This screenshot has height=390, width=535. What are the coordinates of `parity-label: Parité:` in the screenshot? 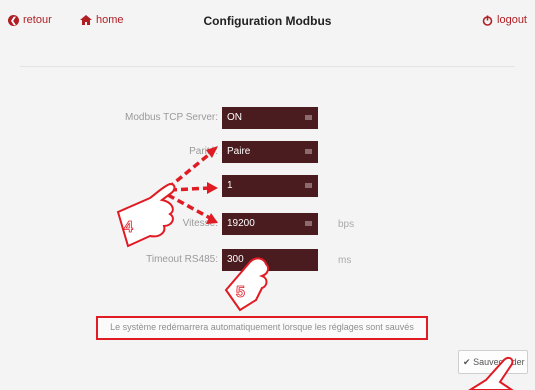 It's located at (203, 151).